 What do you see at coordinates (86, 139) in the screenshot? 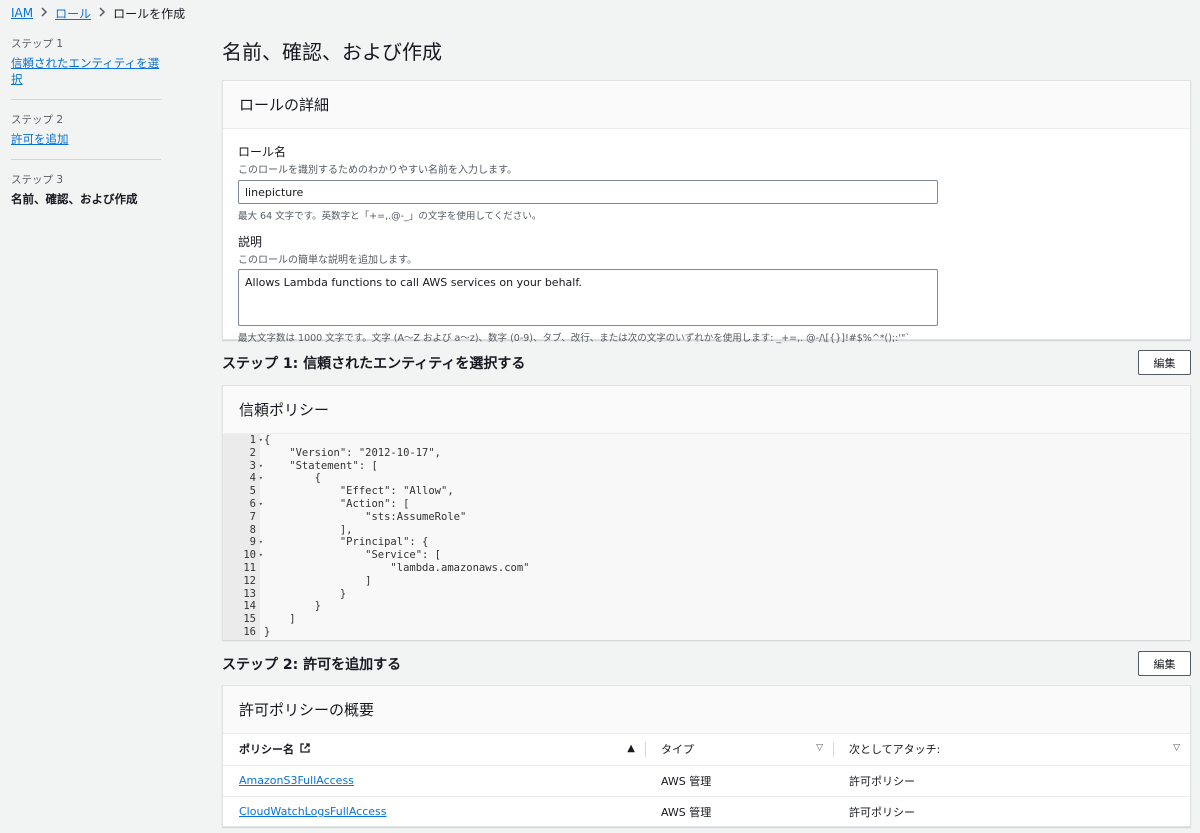
I see `step-link-add-permissions: 許可を追加` at bounding box center [86, 139].